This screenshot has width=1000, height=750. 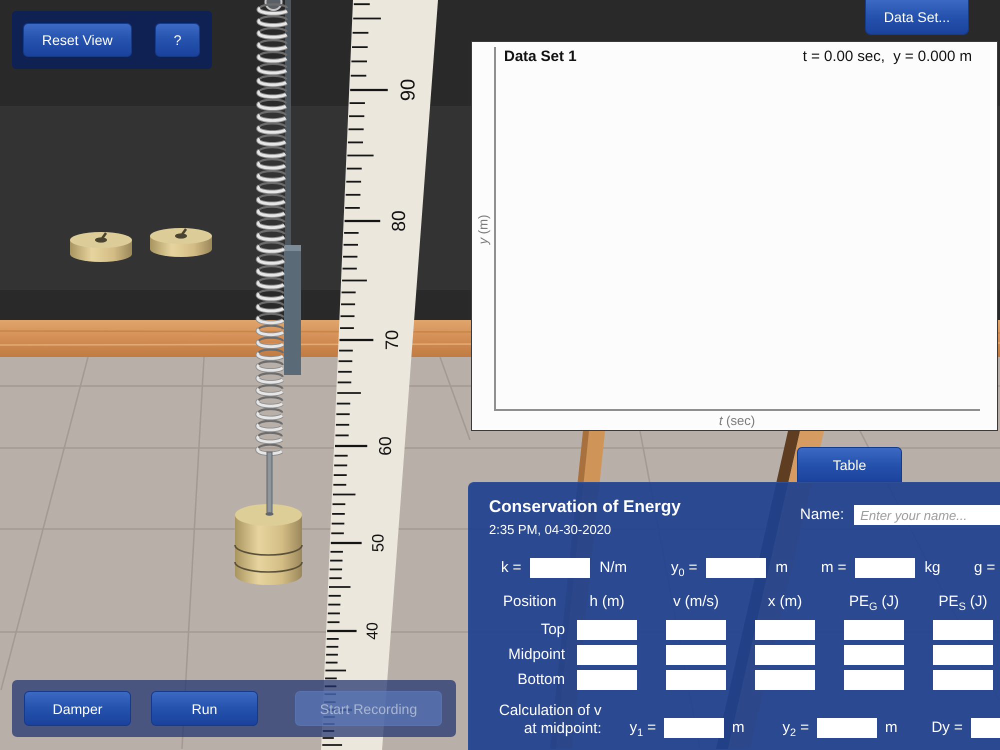 I want to click on reset-view-button: Reset View, so click(x=77, y=40).